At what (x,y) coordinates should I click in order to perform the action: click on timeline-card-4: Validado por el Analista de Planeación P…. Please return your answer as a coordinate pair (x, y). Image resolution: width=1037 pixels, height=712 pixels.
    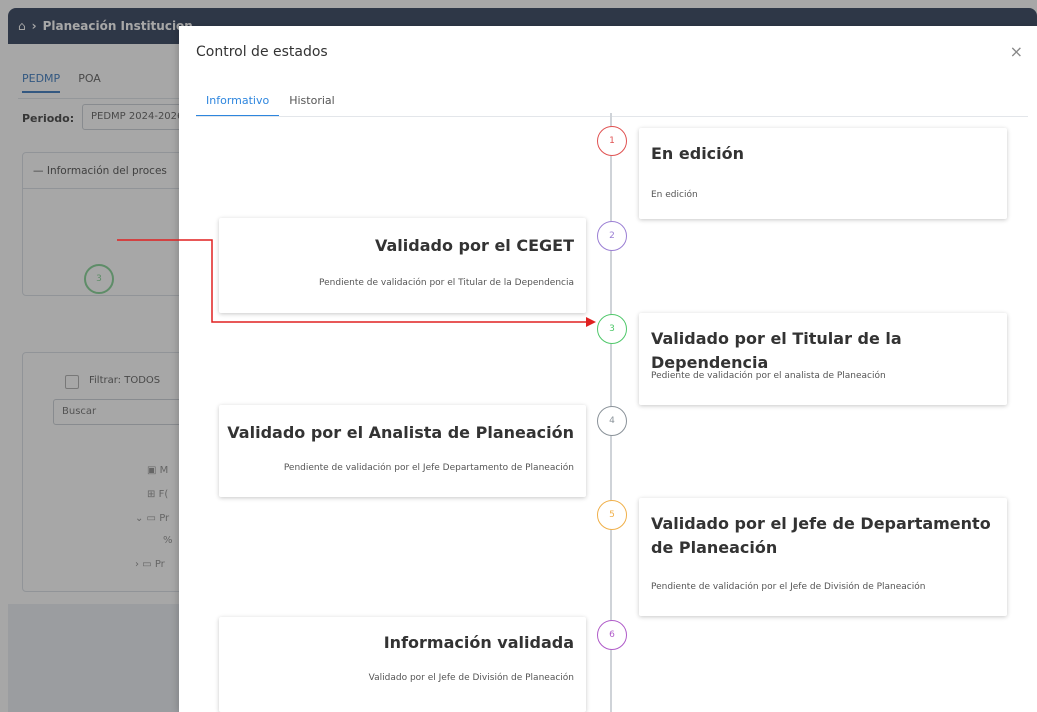
    Looking at the image, I should click on (402, 451).